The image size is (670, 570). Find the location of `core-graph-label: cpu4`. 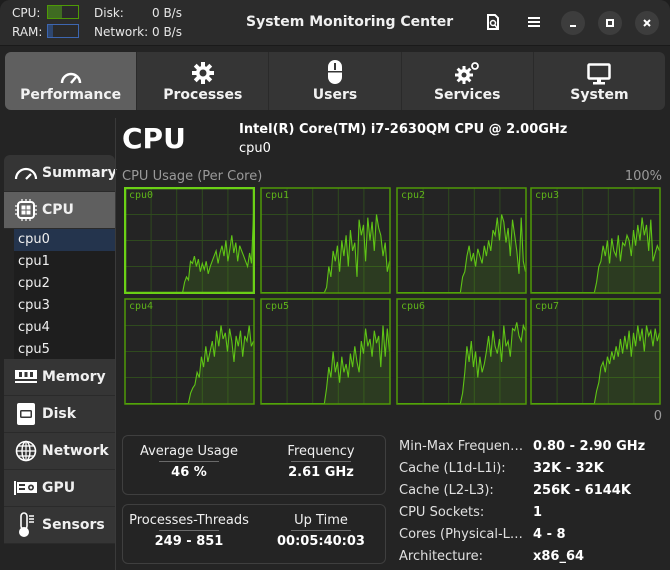

core-graph-label: cpu4 is located at coordinates (141, 306).